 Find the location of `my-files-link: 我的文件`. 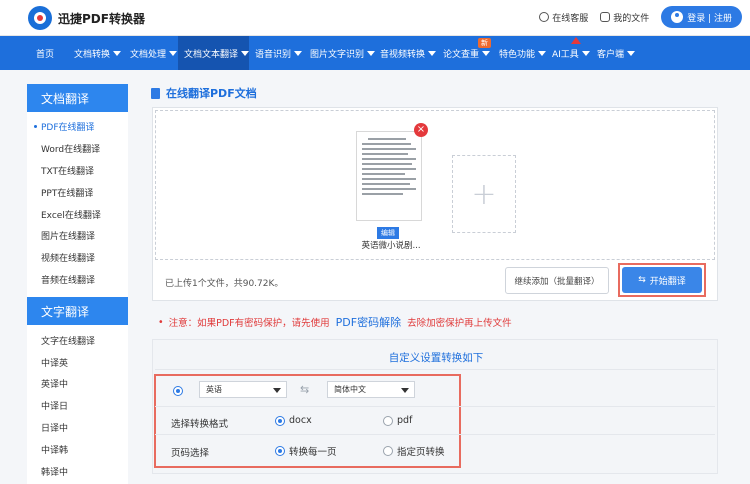

my-files-link: 我的文件 is located at coordinates (624, 17).